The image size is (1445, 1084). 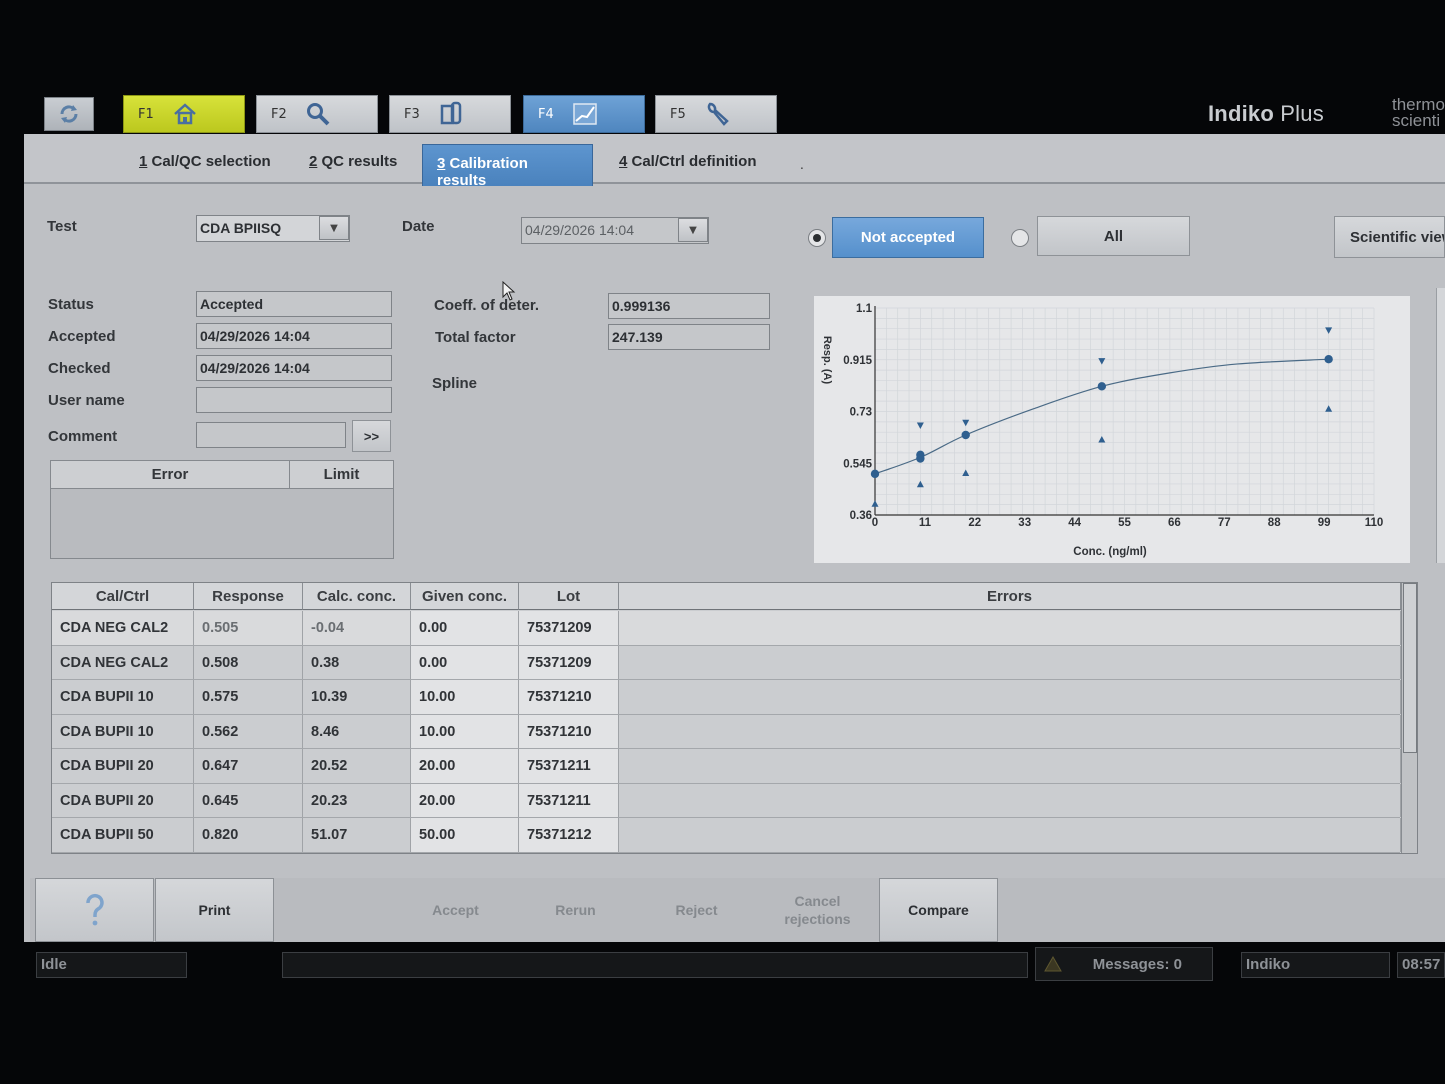 What do you see at coordinates (1113, 236) in the screenshot?
I see `all-button: All` at bounding box center [1113, 236].